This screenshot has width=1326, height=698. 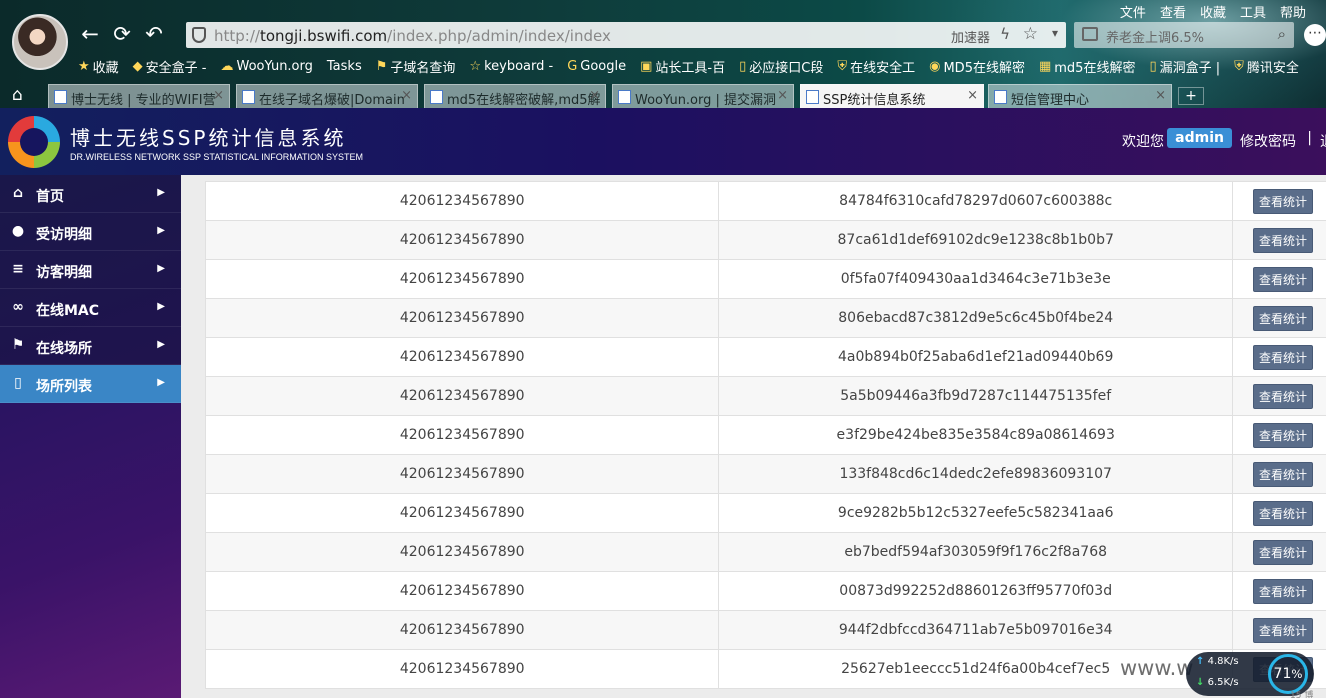 What do you see at coordinates (1213, 11) in the screenshot?
I see `menu-favorites: 收藏` at bounding box center [1213, 11].